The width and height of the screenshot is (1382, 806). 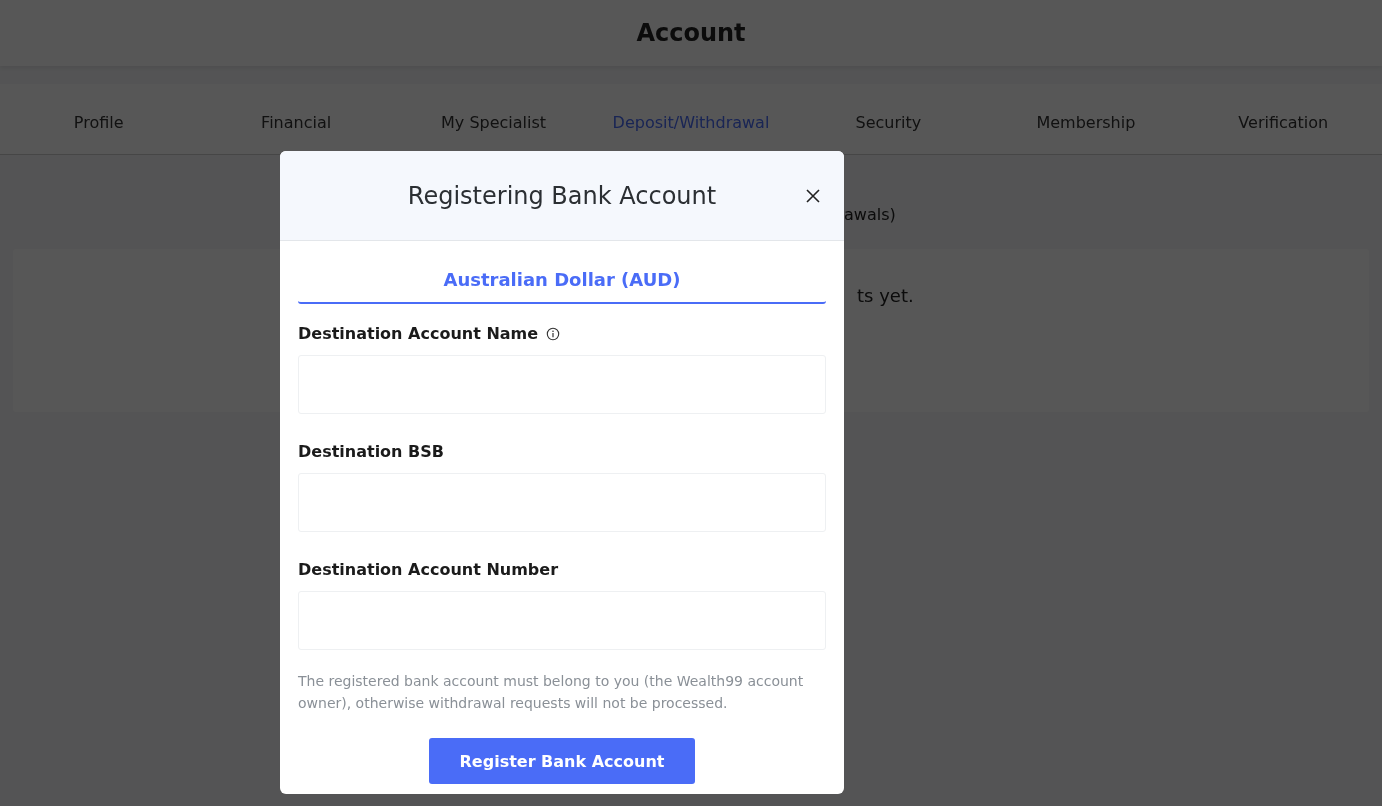 I want to click on field-label: Destination Account Number, so click(x=428, y=569).